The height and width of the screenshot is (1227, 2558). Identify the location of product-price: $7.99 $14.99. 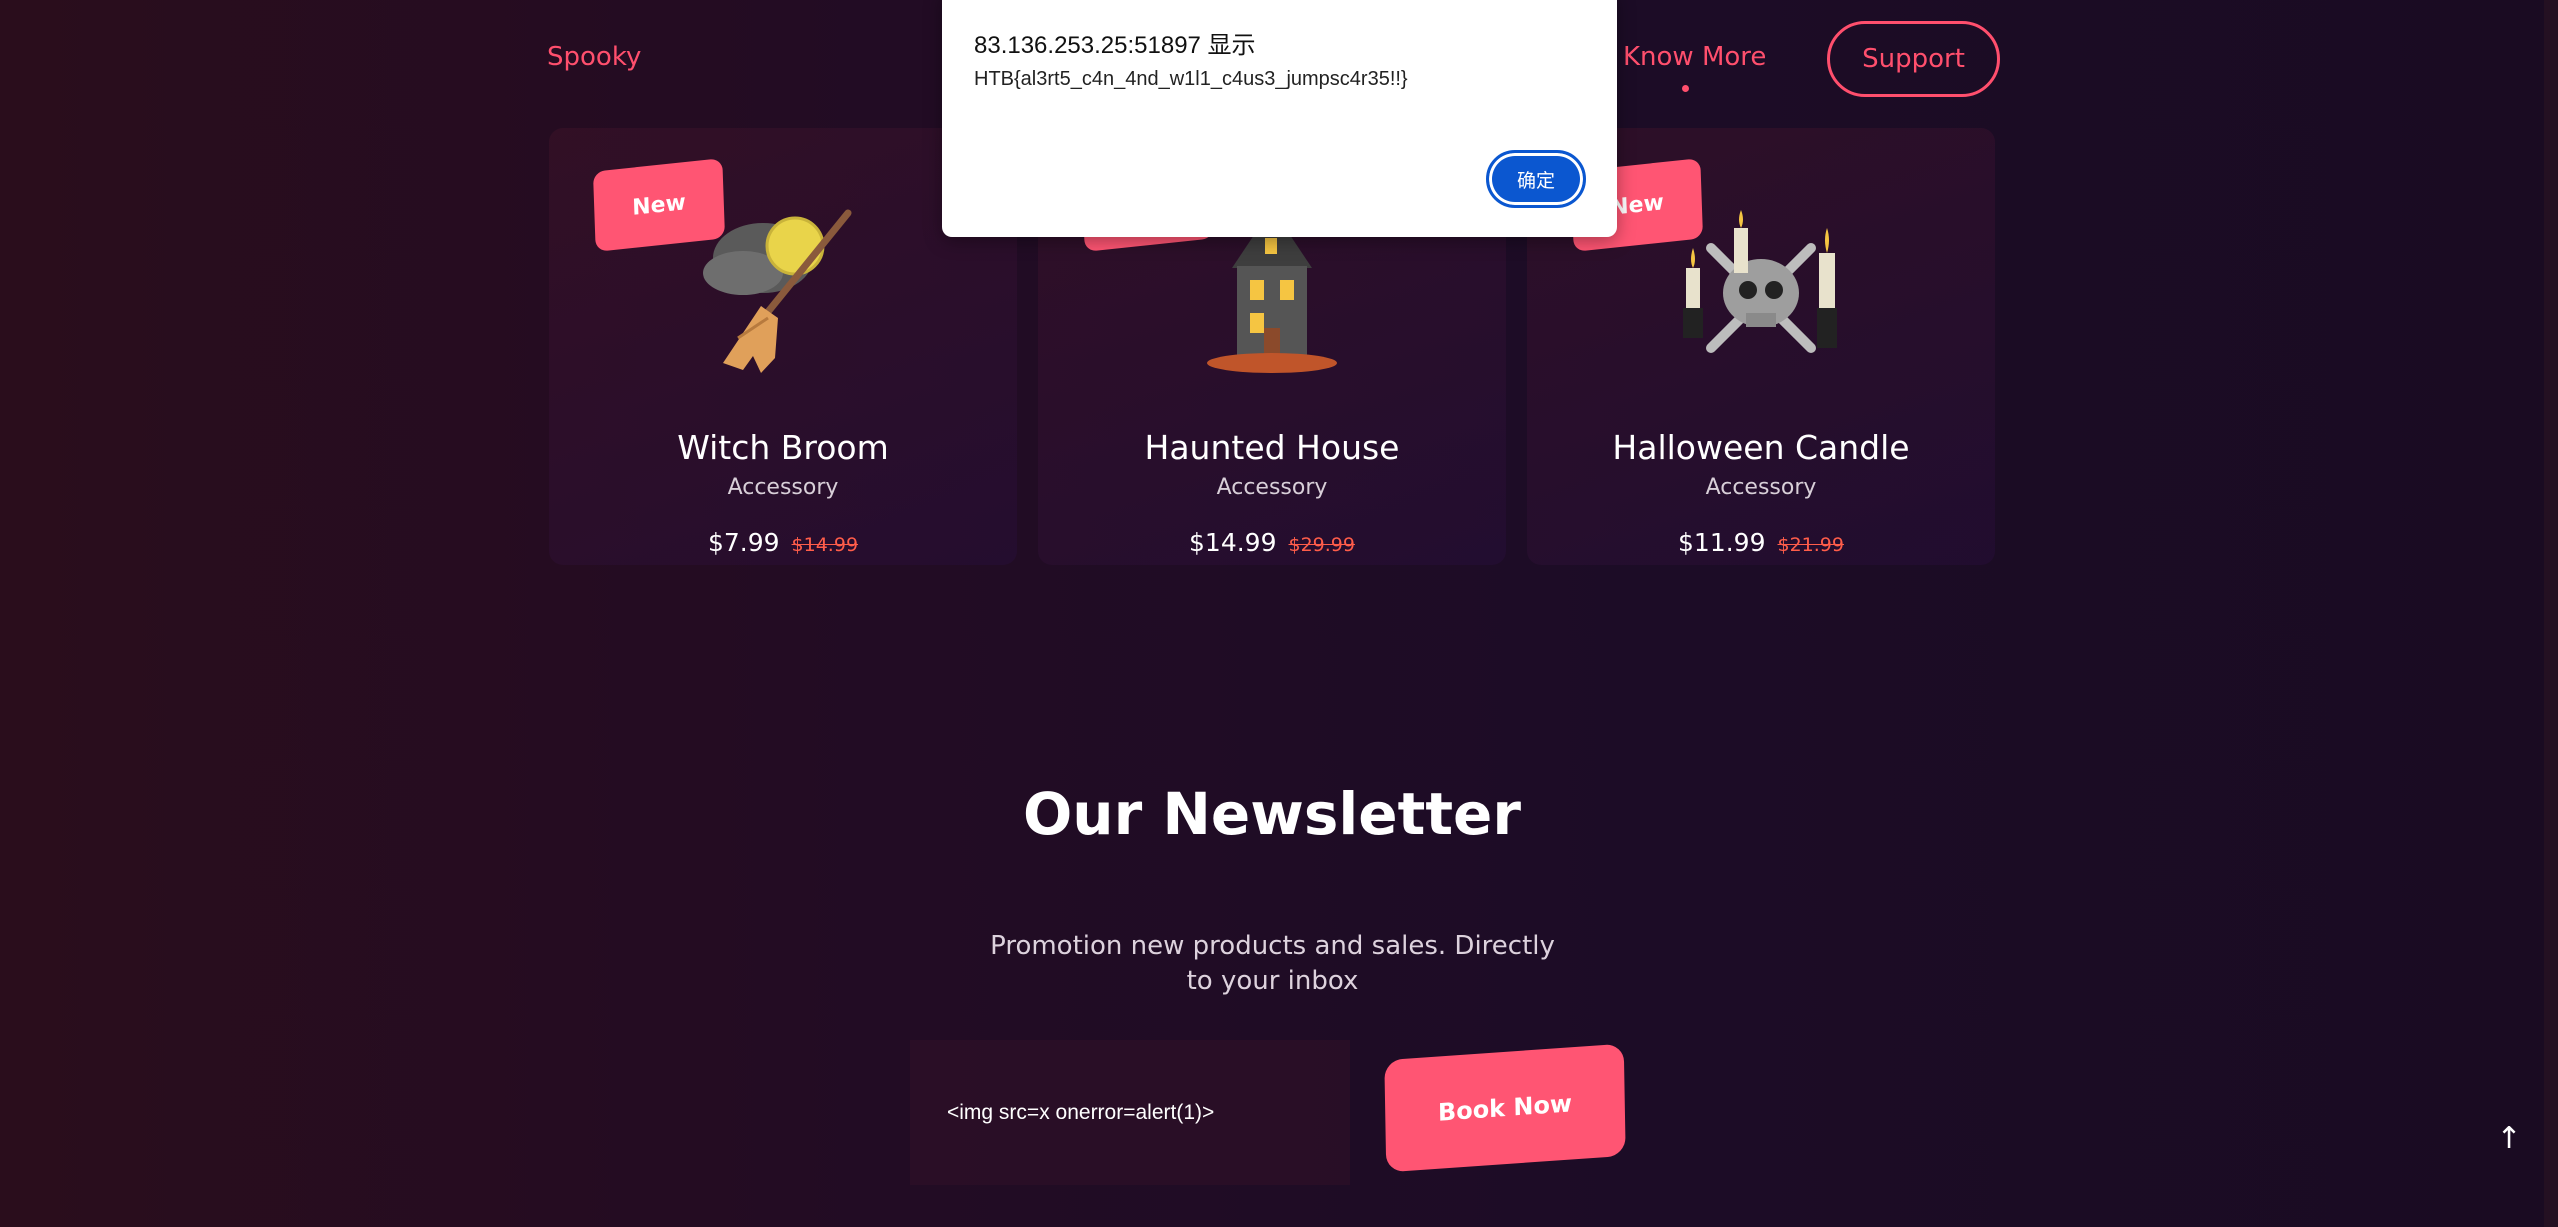
(783, 542).